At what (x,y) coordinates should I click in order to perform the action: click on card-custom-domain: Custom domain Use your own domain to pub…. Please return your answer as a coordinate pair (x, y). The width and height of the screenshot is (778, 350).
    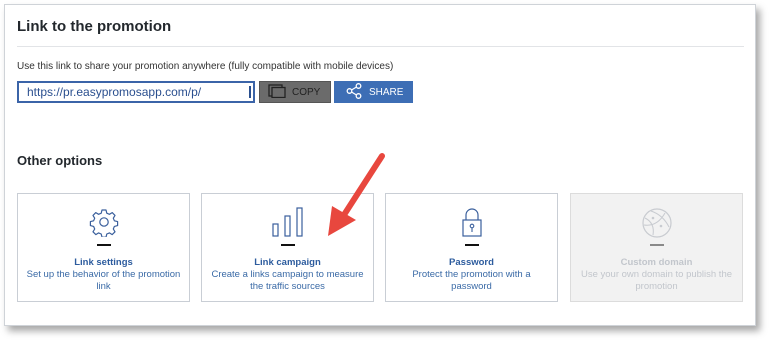
    Looking at the image, I should click on (656, 247).